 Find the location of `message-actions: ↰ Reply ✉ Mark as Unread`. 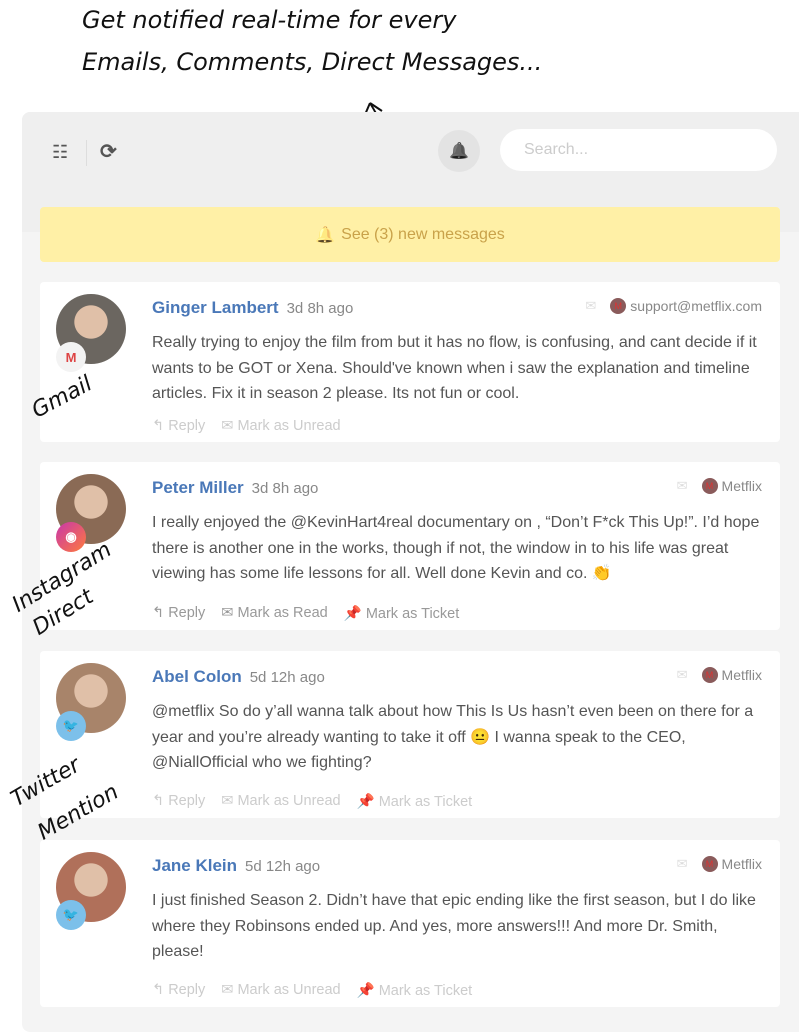

message-actions: ↰ Reply ✉ Mark as Unread is located at coordinates (246, 426).